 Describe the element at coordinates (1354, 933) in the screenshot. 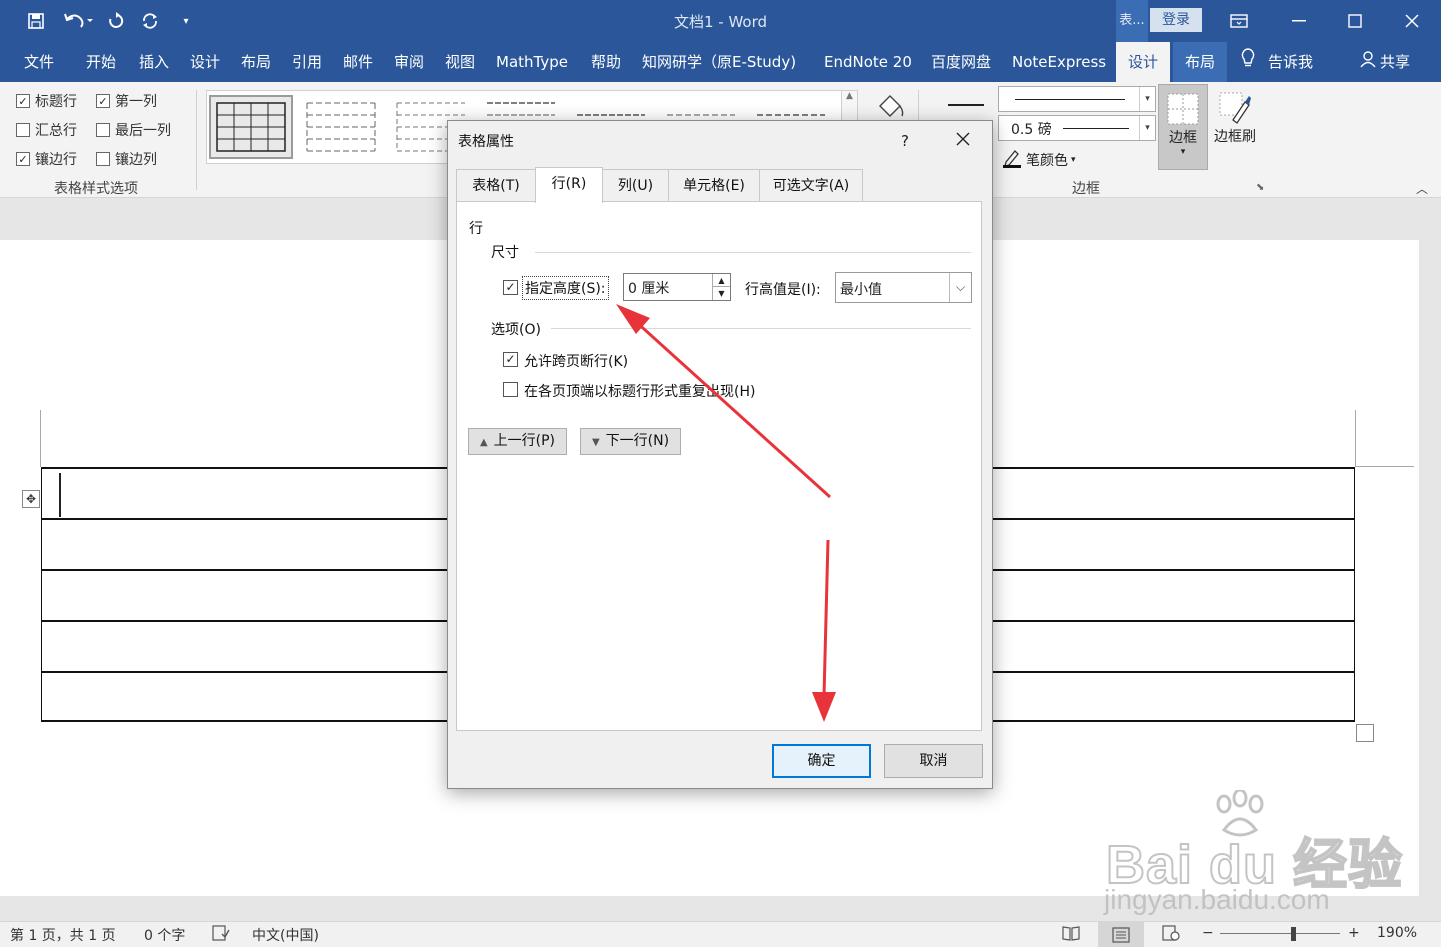

I see `zoom-in-icon: +` at that location.